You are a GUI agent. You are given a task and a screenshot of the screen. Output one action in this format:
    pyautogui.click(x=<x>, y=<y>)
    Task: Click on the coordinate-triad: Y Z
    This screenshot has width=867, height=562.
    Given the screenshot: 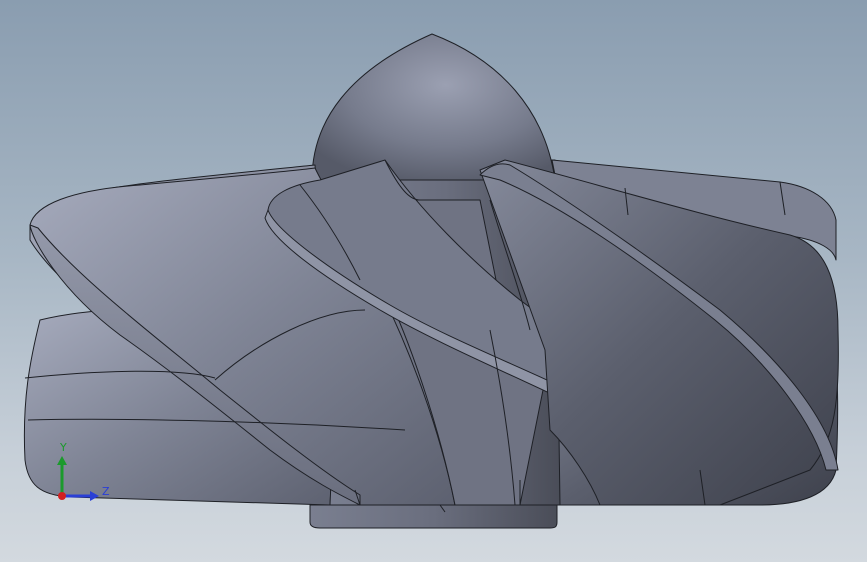 What is the action you would take?
    pyautogui.click(x=80, y=473)
    